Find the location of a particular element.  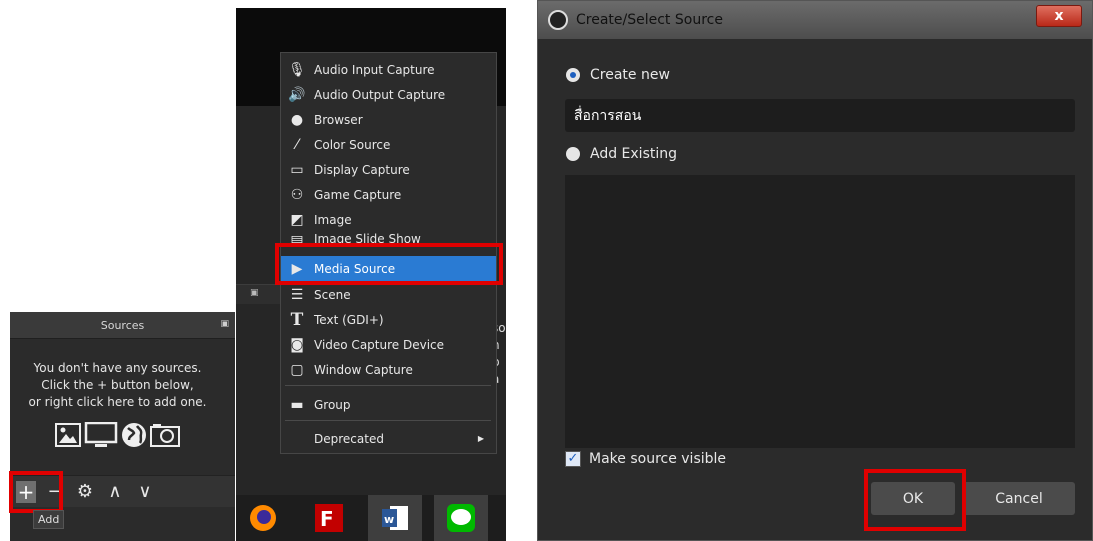

image-icon: ◩ is located at coordinates (297, 219).